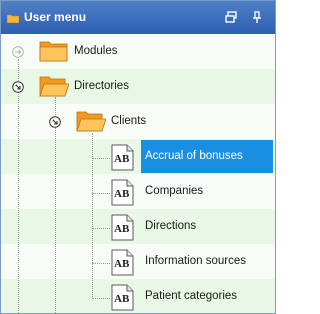  I want to click on pin-icon, so click(257, 17).